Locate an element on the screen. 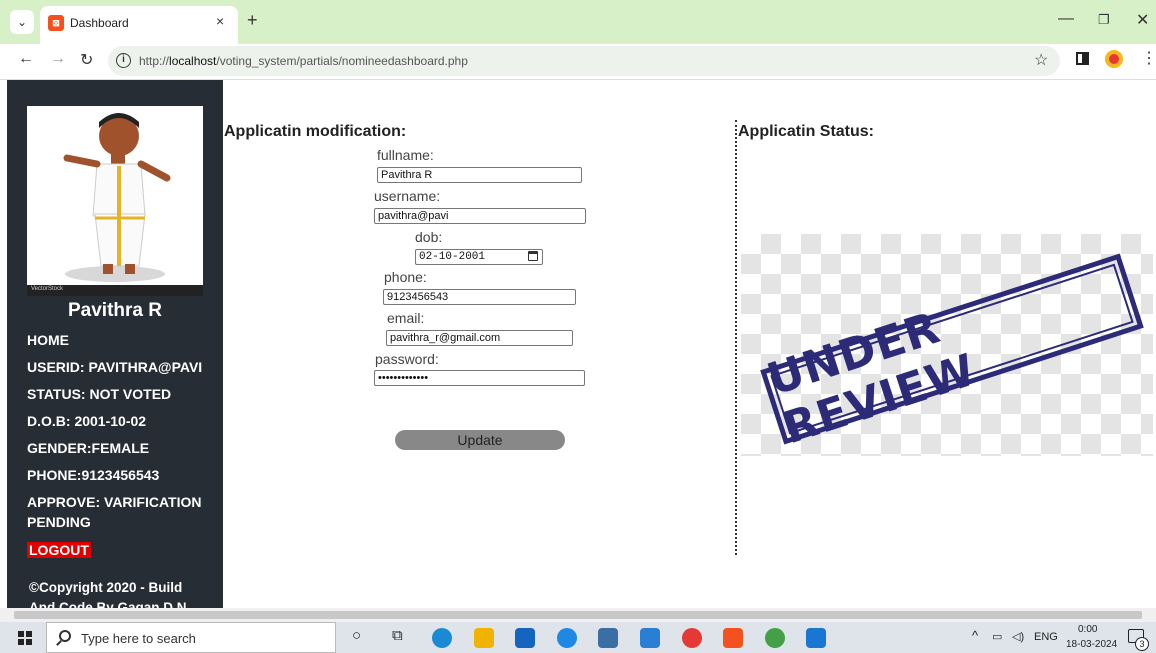 Image resolution: width=1156 pixels, height=653 pixels. sidebar-item-phone: PHONE:9123456543 is located at coordinates (93, 475).